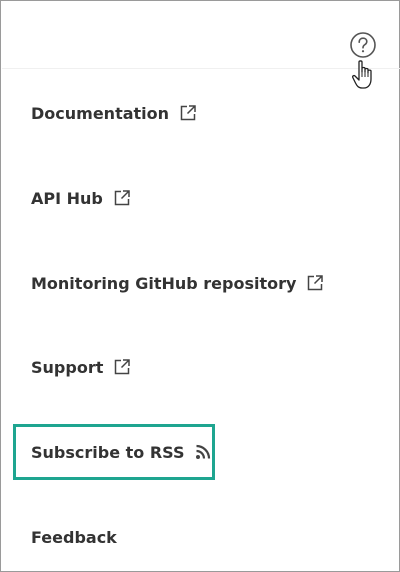  I want to click on menu-item-github-repository: Monitoring GitHub repository, so click(177, 283).